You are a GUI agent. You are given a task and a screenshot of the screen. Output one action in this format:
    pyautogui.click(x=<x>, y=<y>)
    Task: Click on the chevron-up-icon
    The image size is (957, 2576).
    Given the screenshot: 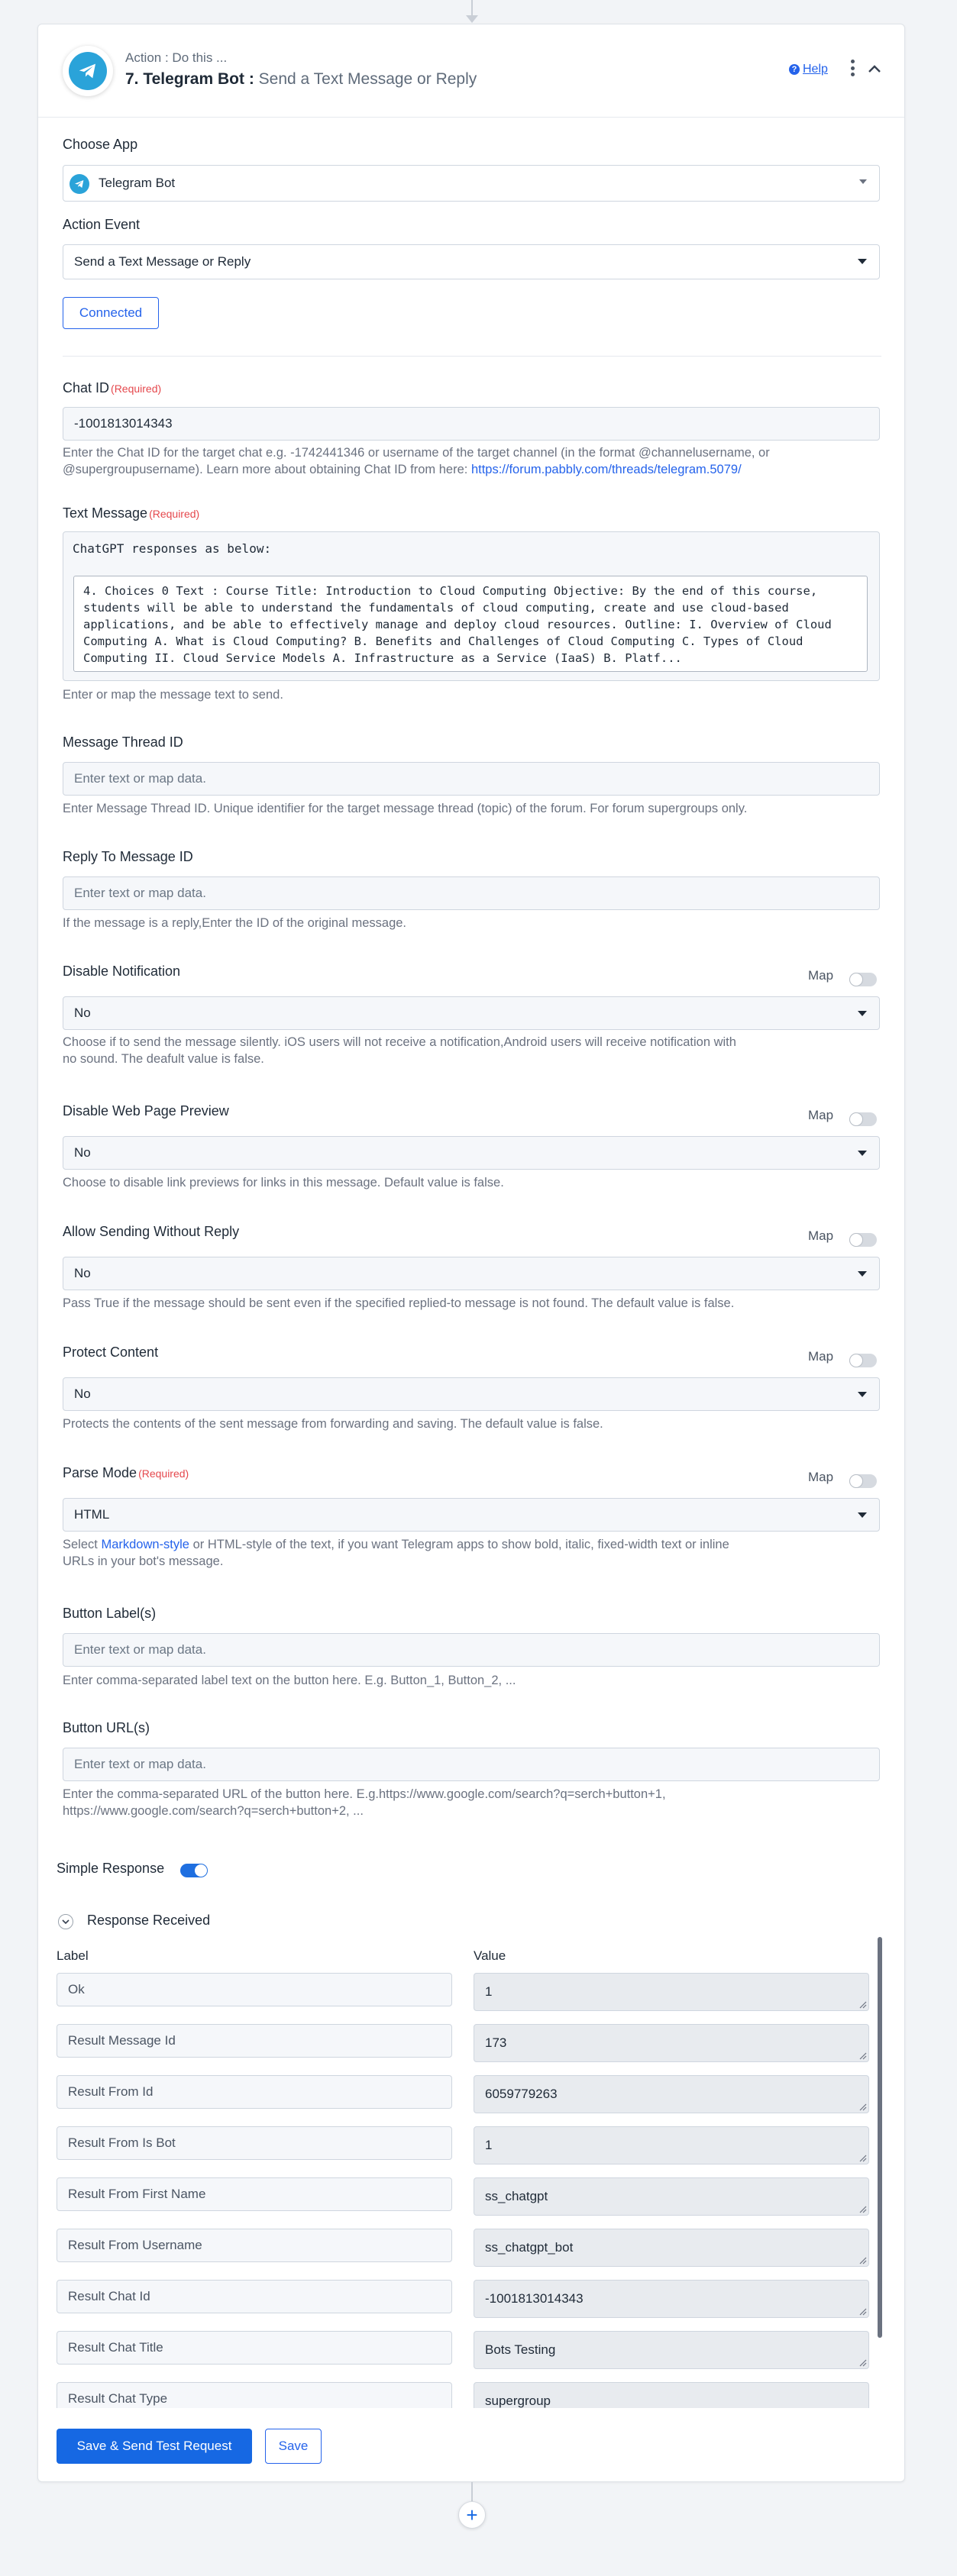 What is the action you would take?
    pyautogui.click(x=874, y=68)
    